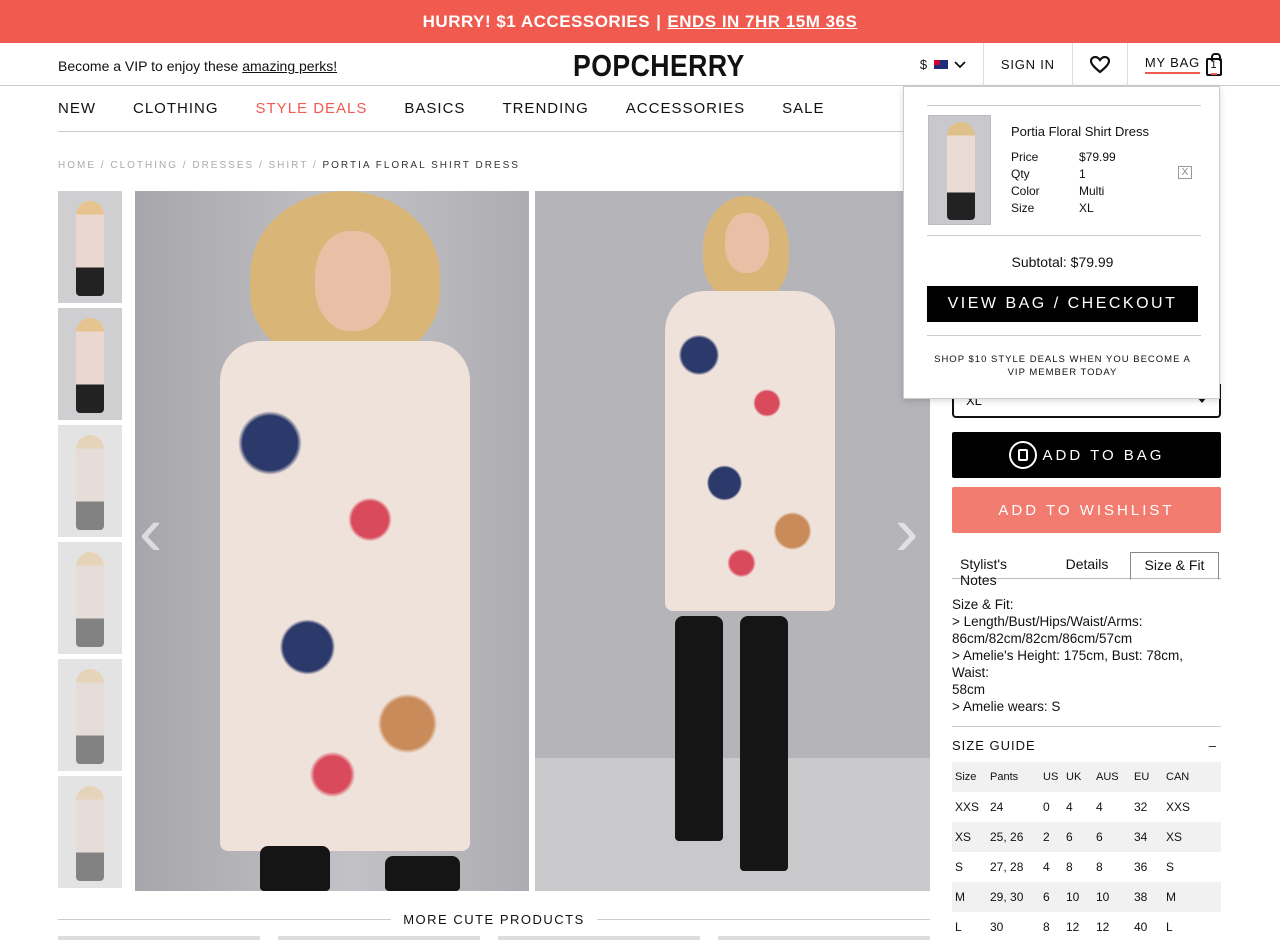 The width and height of the screenshot is (1280, 940). What do you see at coordinates (1107, 777) in the screenshot?
I see `column-header: AUS` at bounding box center [1107, 777].